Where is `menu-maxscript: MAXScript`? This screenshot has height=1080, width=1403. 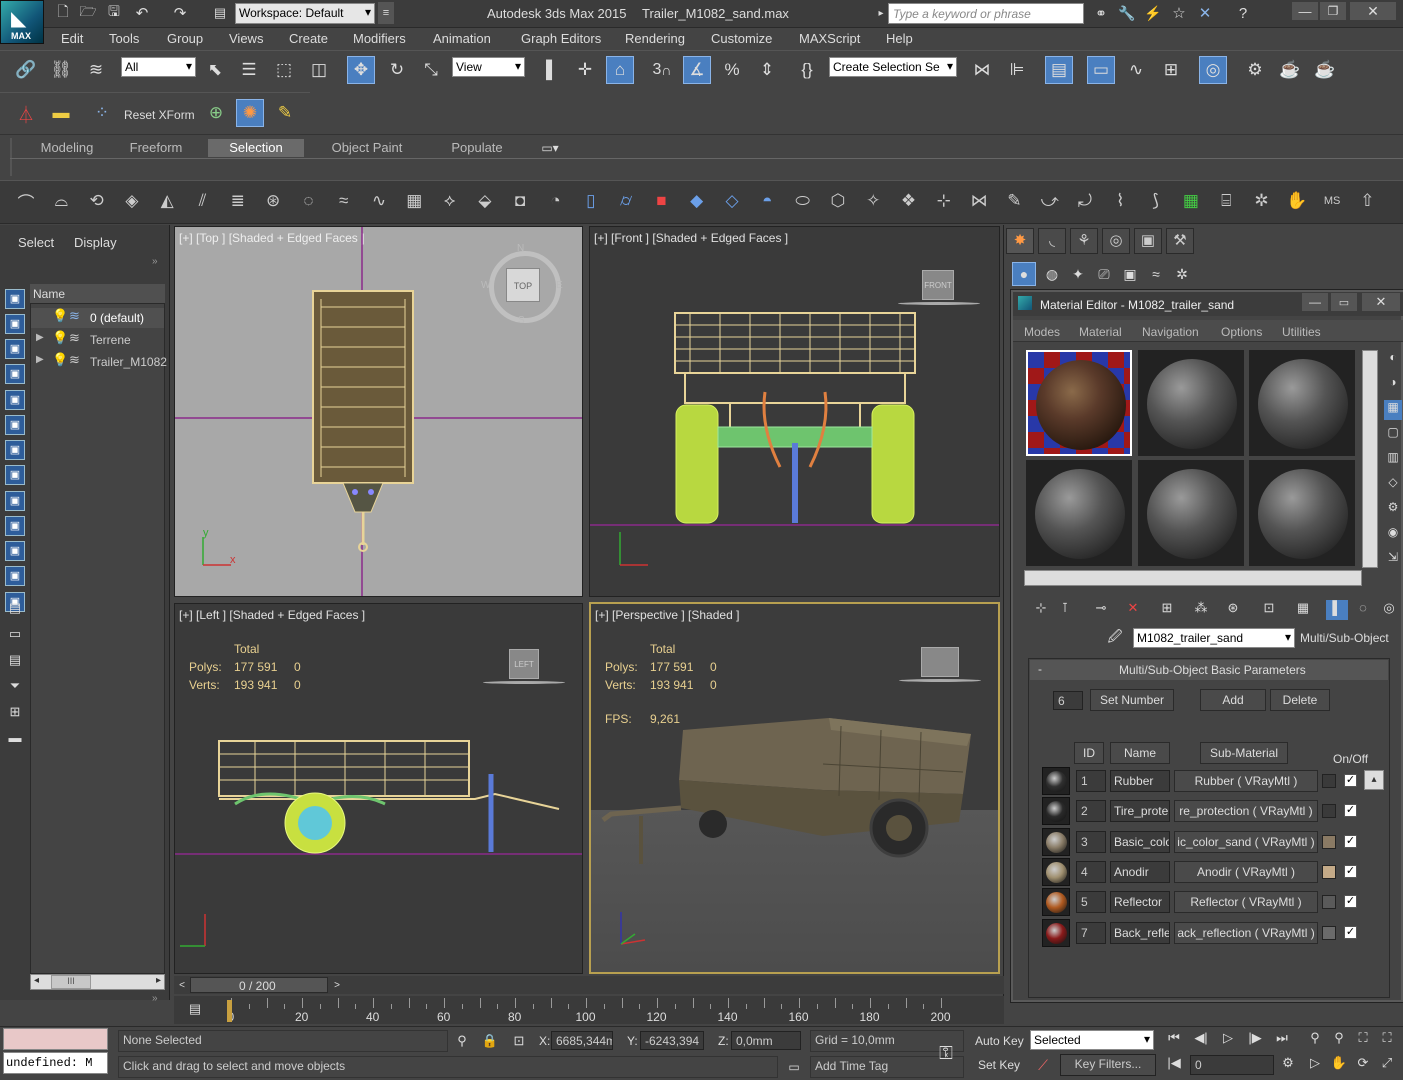
menu-maxscript: MAXScript is located at coordinates (829, 38).